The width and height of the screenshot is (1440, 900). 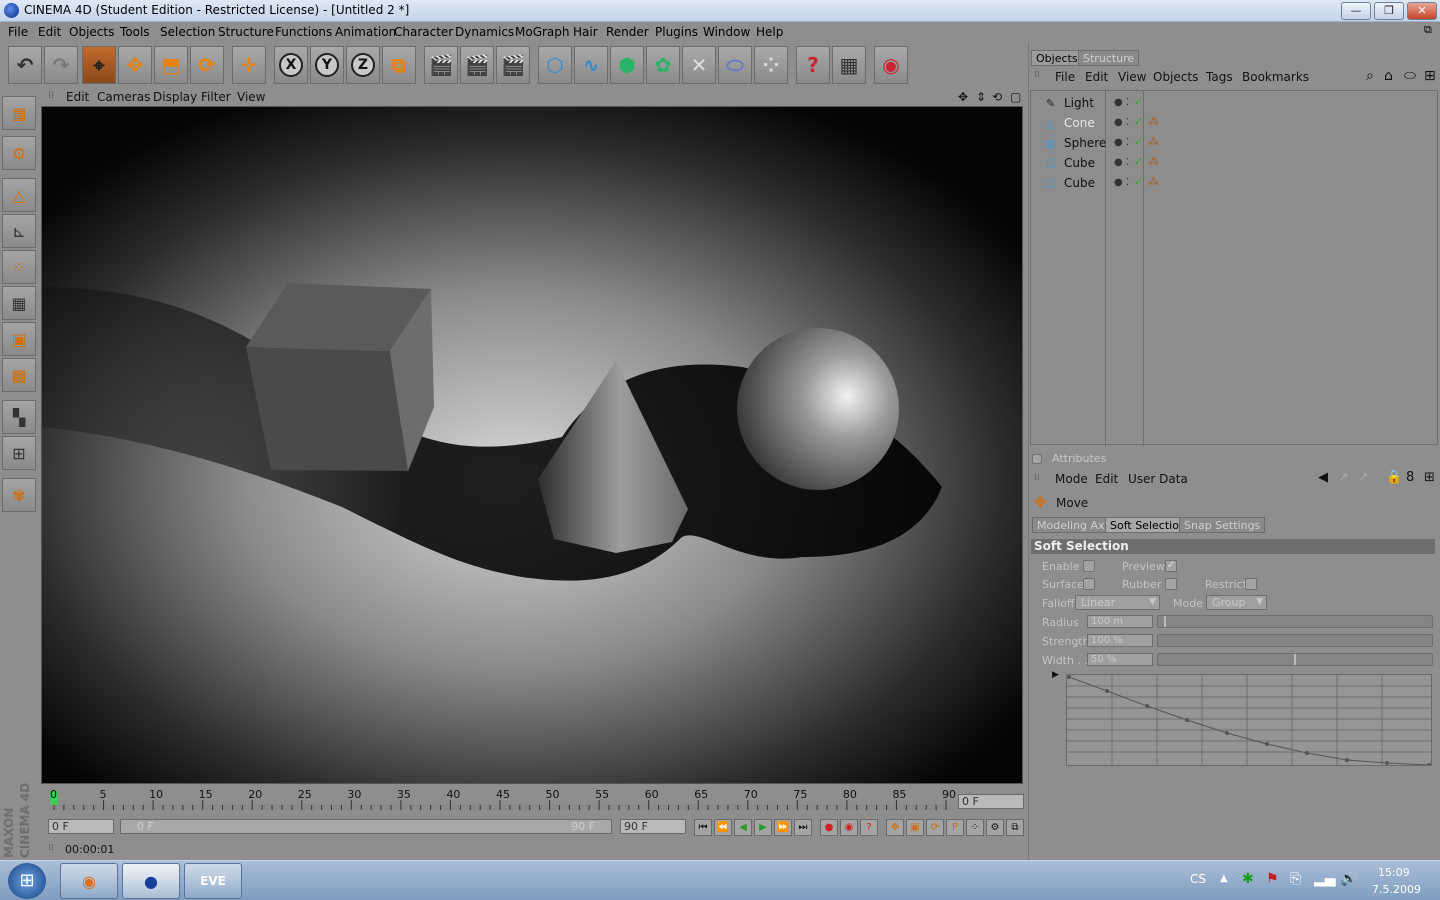 I want to click on attributes-menu-edit: Edit, so click(x=1106, y=479).